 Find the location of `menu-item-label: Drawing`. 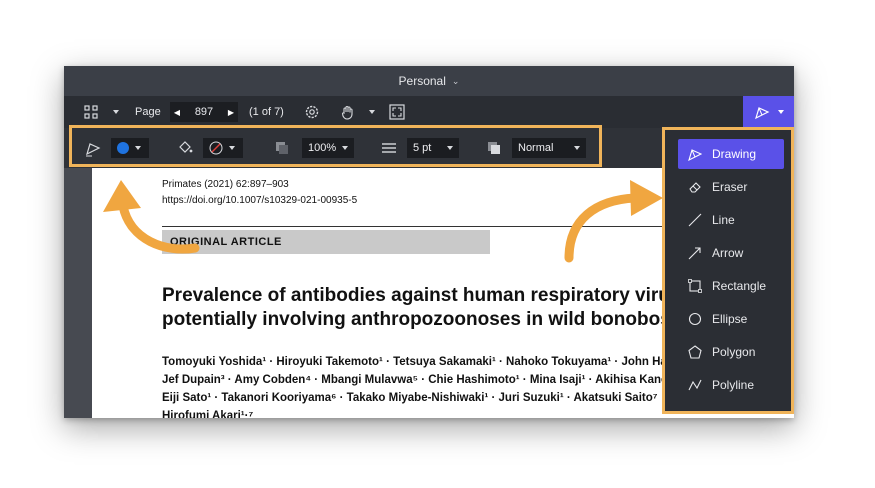

menu-item-label: Drawing is located at coordinates (734, 154).